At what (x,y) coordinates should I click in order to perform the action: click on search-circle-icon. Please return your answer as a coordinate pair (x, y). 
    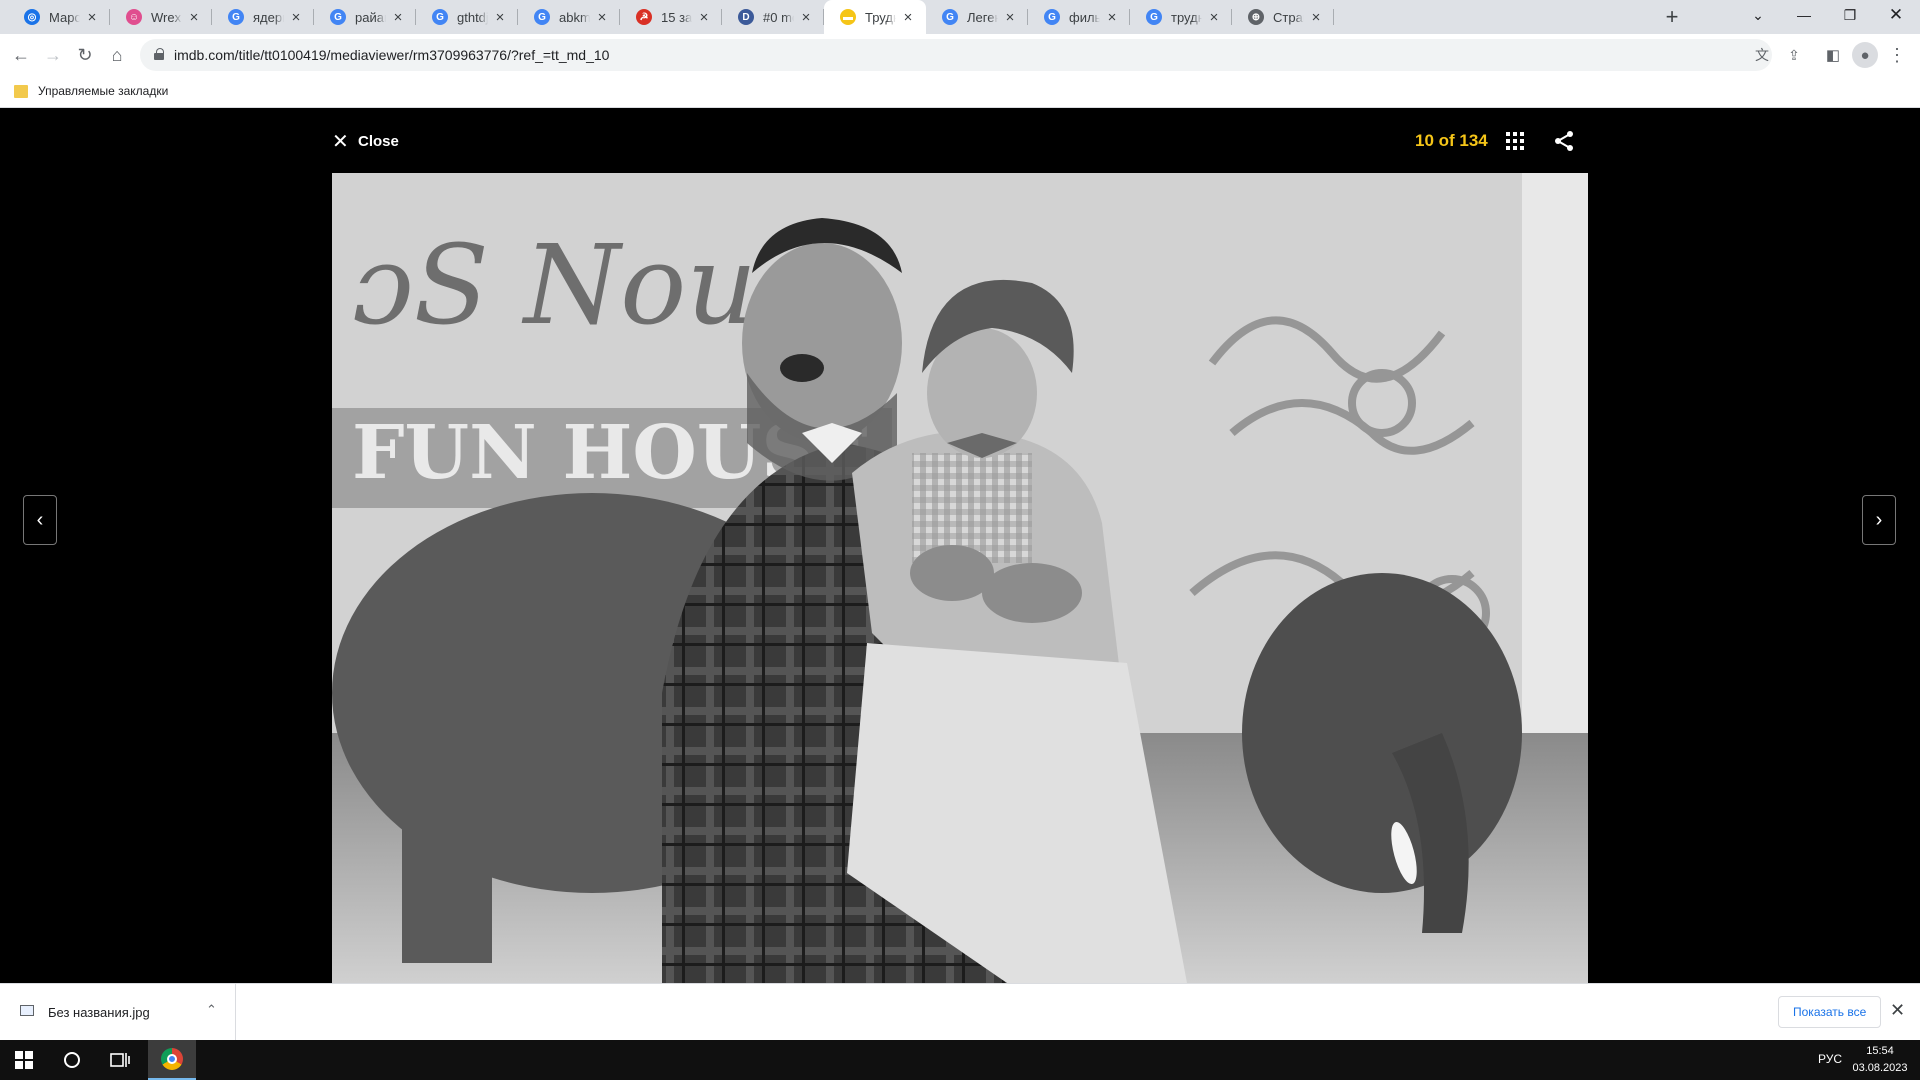
    Looking at the image, I should click on (72, 1060).